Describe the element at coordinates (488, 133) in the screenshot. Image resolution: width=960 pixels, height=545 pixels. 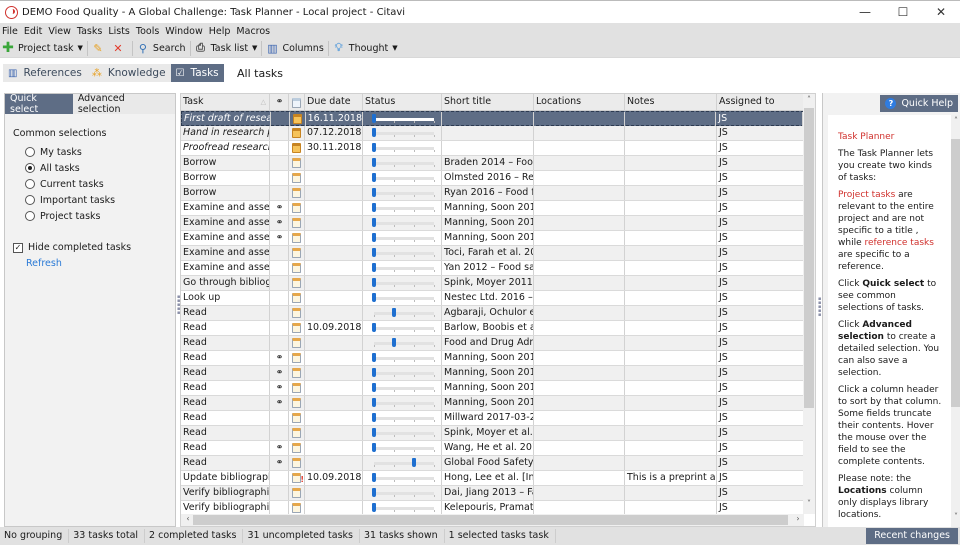
I see `cell-short-title` at that location.